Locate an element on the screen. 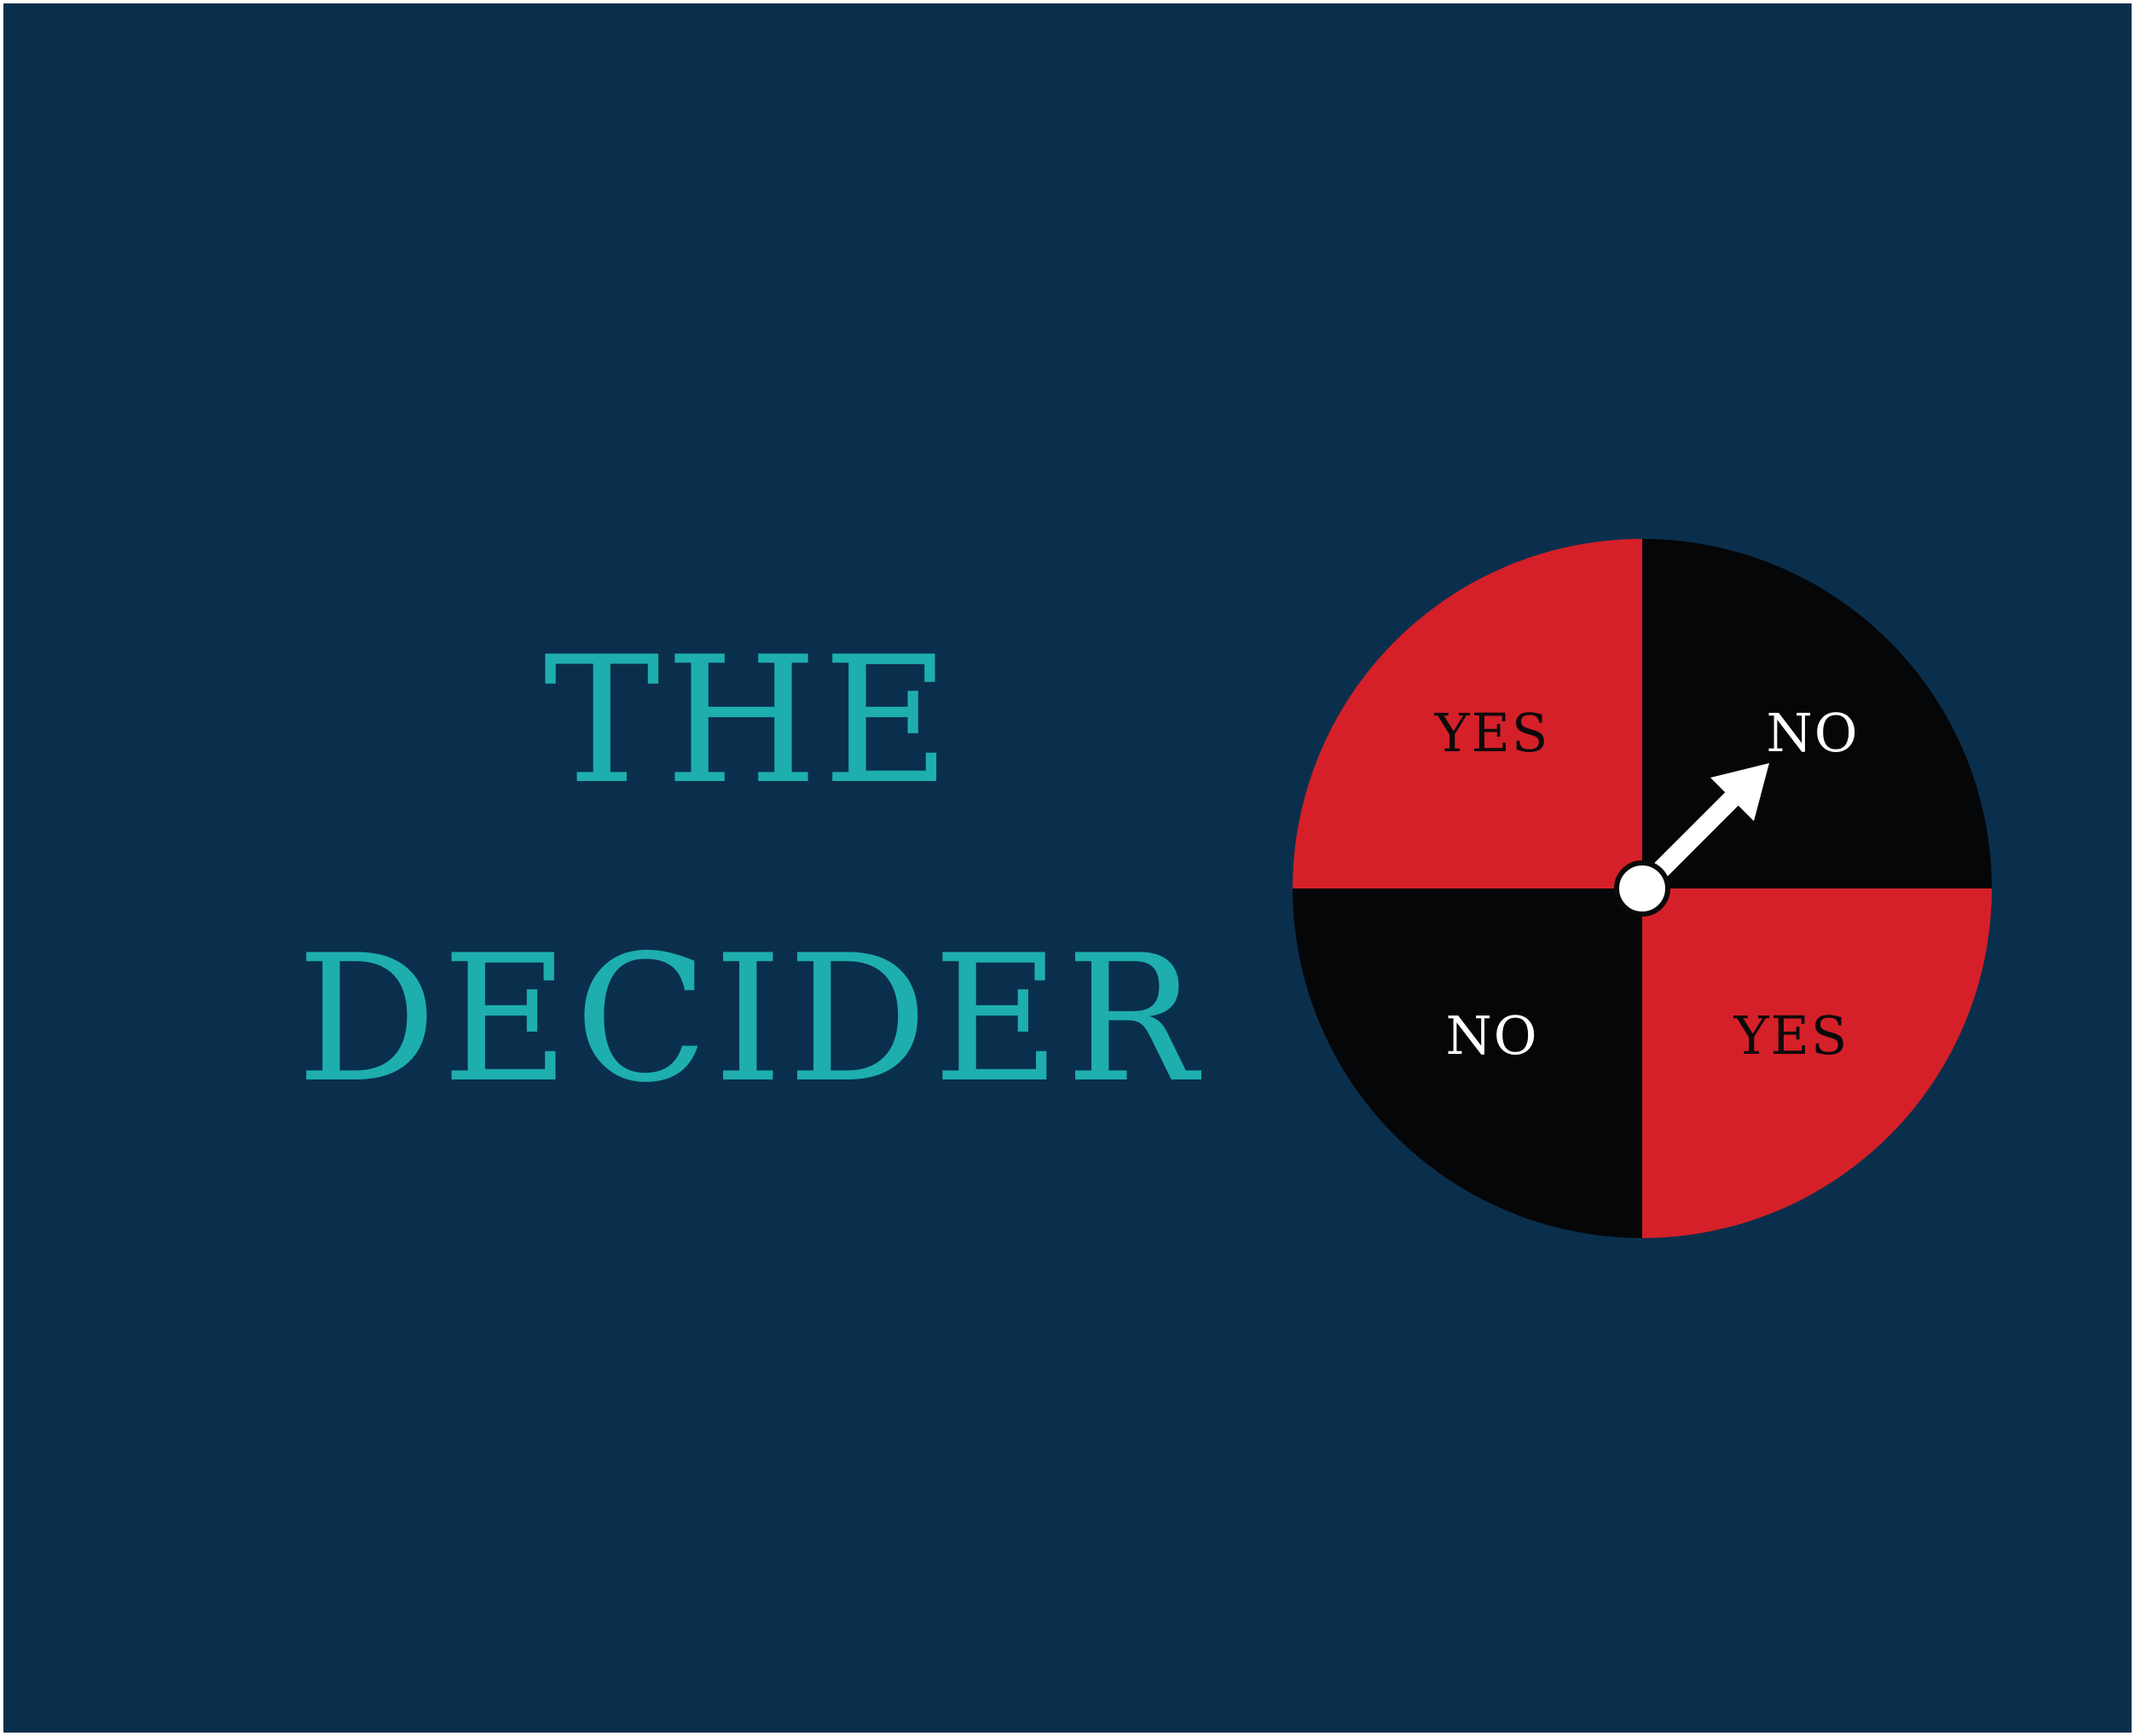 Image resolution: width=2135 pixels, height=1736 pixels. title-line-decider: DECIDER is located at coordinates (750, 1019).